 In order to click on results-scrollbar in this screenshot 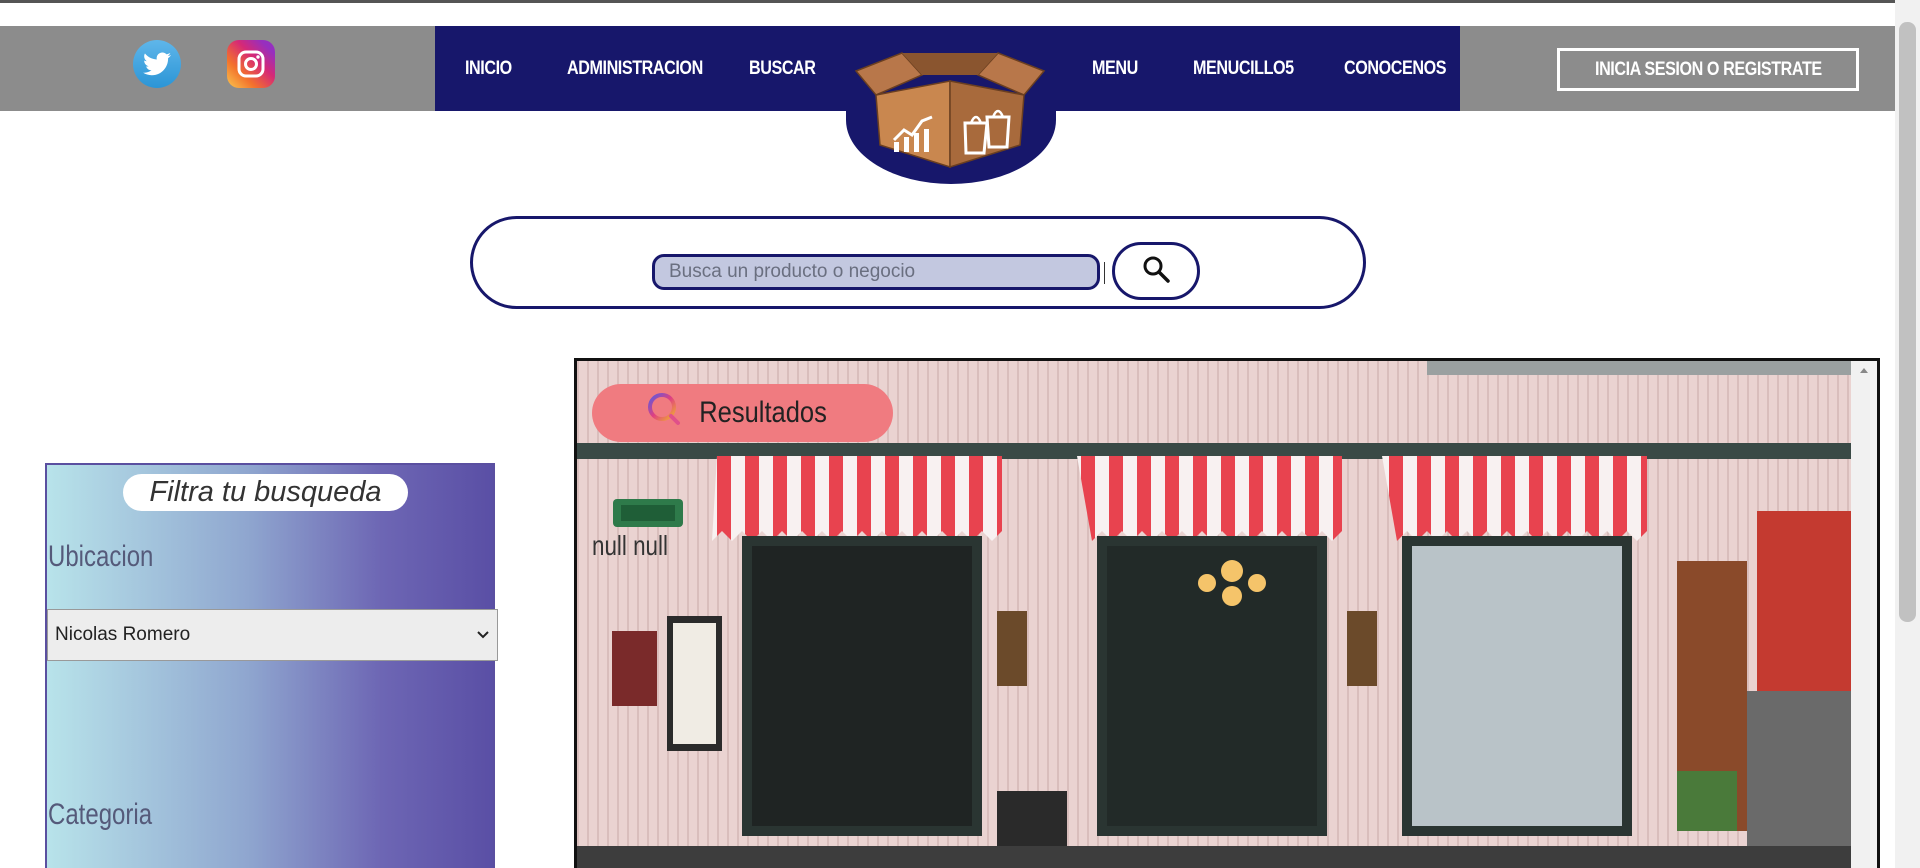, I will do `click(1864, 614)`.